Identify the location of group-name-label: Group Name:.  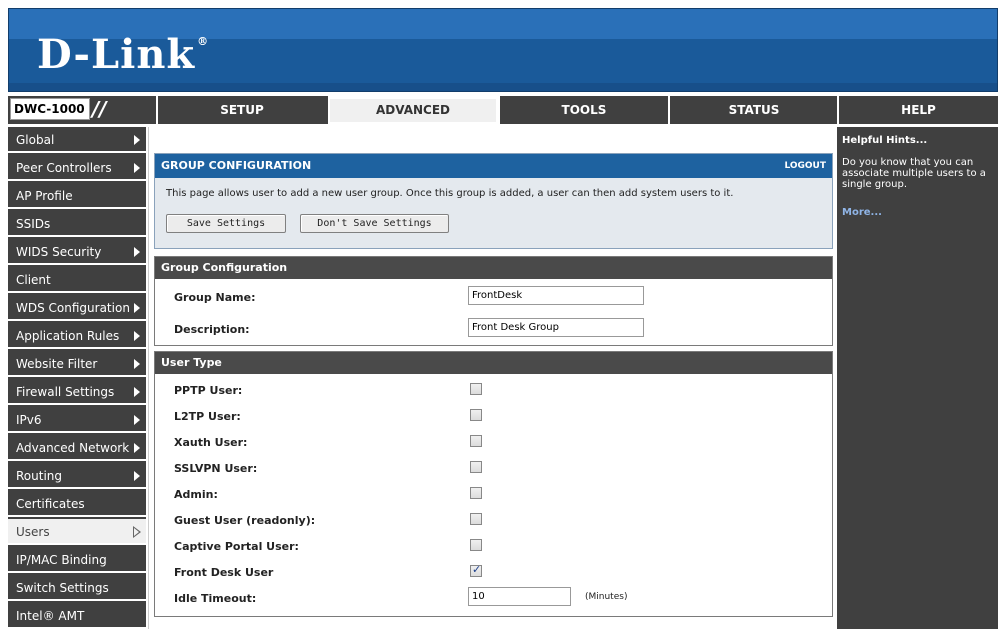
(215, 297).